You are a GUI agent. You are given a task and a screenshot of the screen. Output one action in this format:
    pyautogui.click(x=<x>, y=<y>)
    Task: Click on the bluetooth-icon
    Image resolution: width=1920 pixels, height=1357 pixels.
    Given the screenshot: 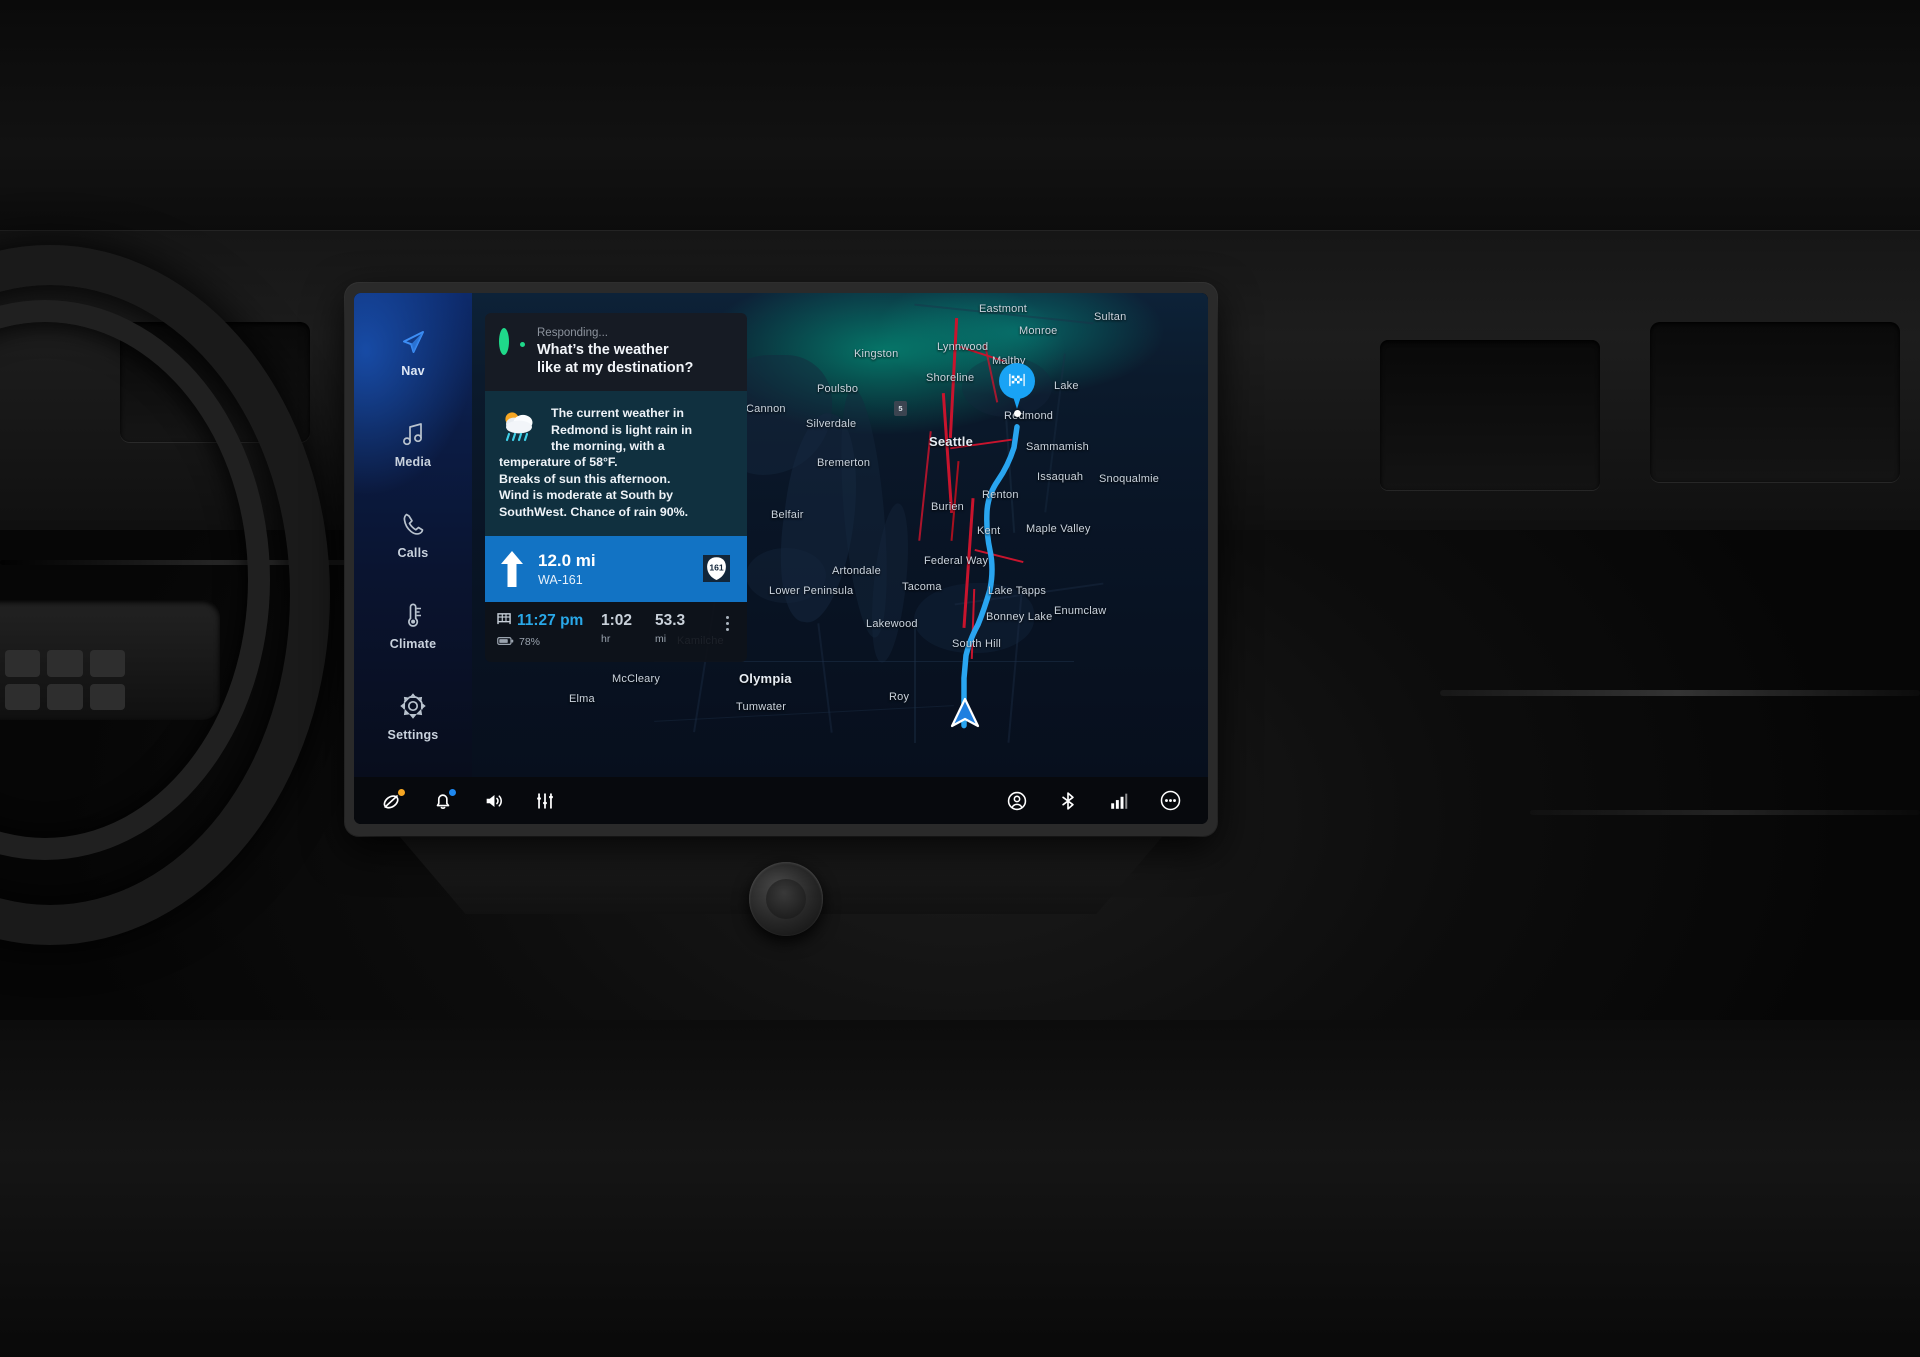 What is the action you would take?
    pyautogui.click(x=1068, y=801)
    